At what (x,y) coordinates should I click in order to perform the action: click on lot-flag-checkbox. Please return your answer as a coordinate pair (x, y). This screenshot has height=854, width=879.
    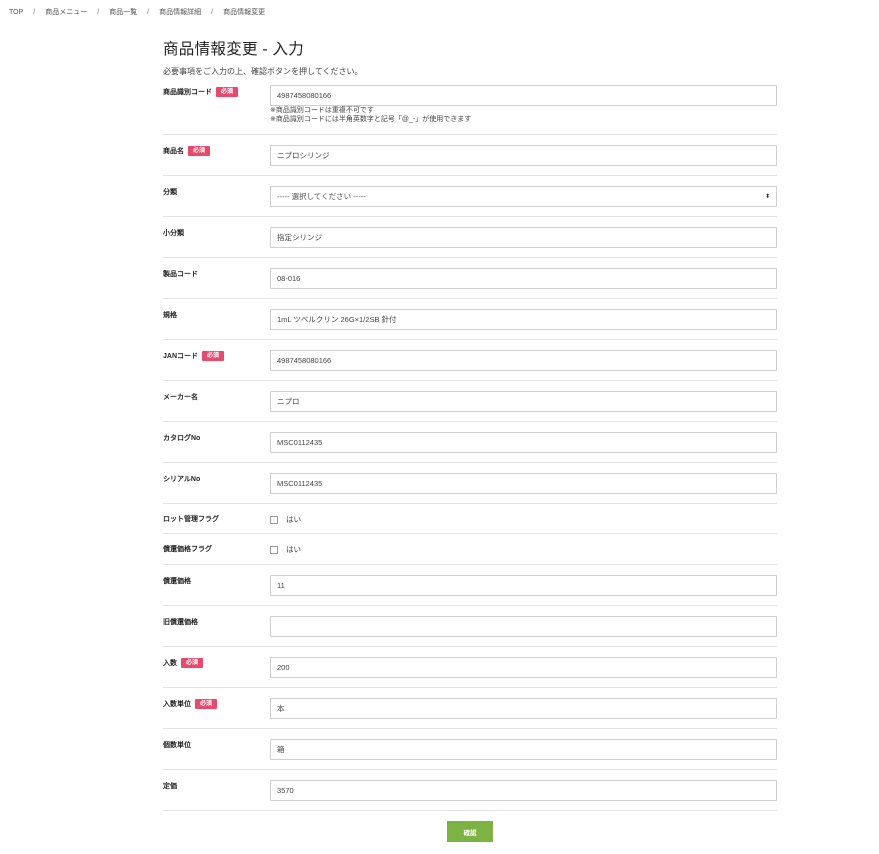
    Looking at the image, I should click on (274, 519).